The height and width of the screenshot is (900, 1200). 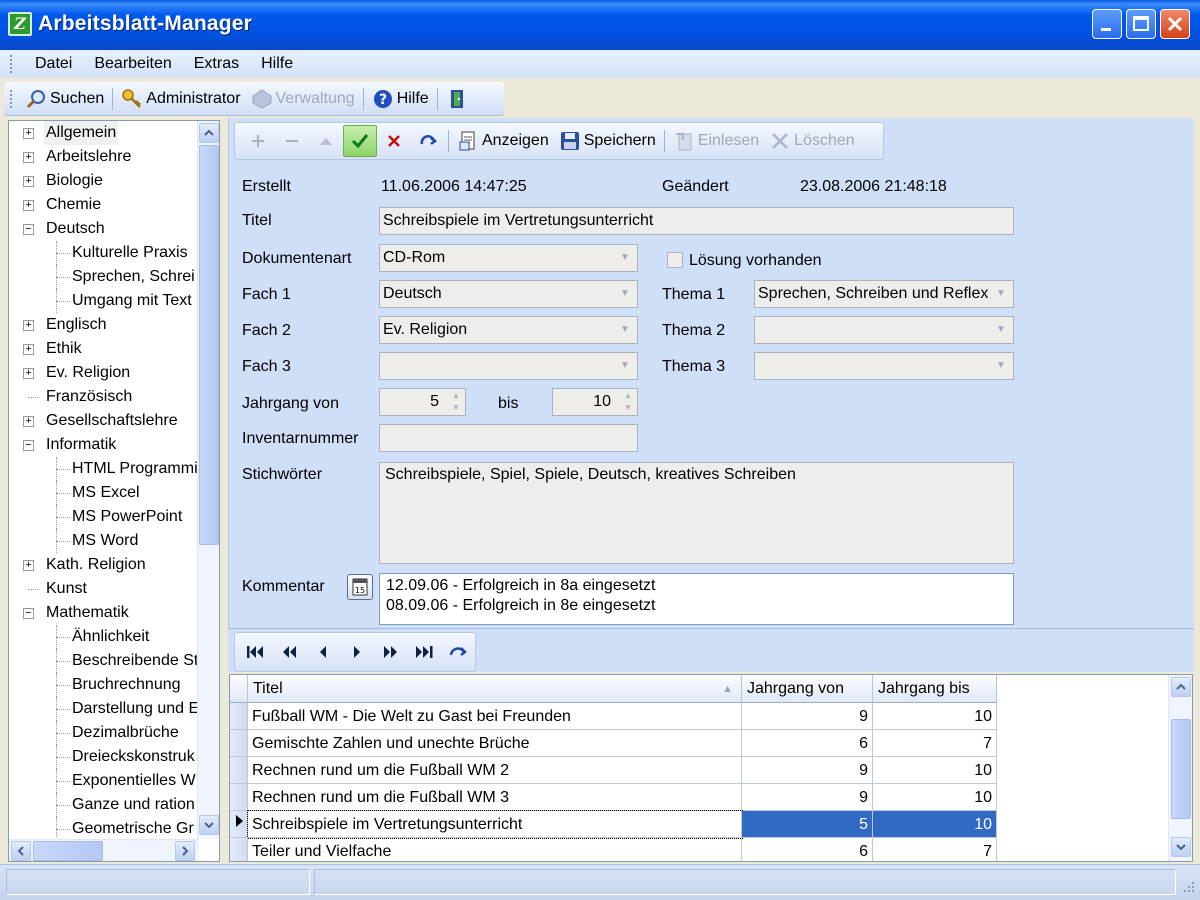 I want to click on scroll-right-icon, so click(x=185, y=851).